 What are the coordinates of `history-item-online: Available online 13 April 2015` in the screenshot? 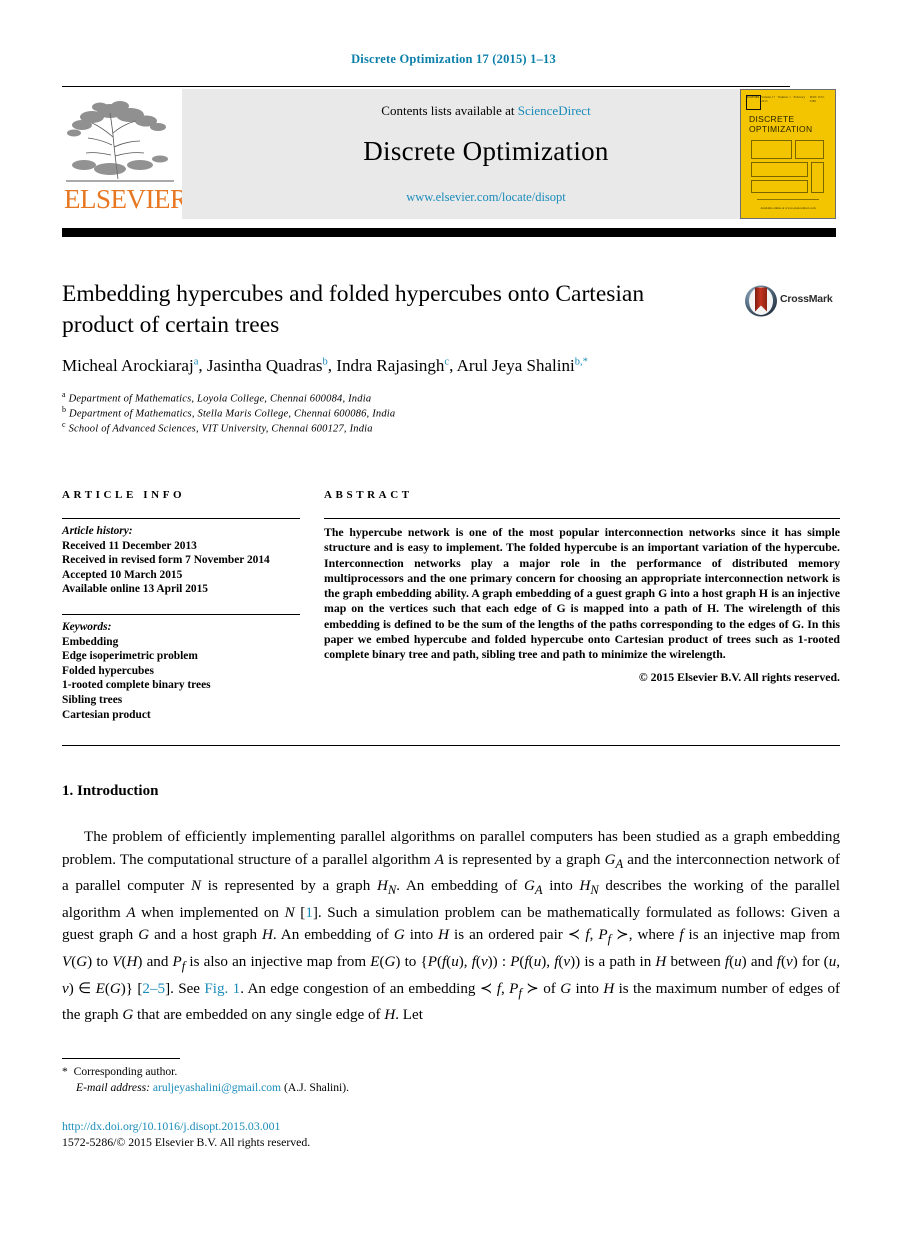 It's located at (135, 589).